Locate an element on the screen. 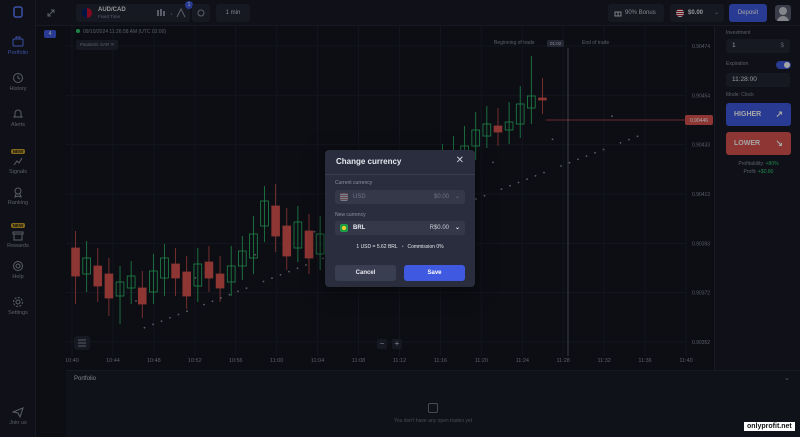 The image size is (800, 437). usd-flag-icon is located at coordinates (344, 197).